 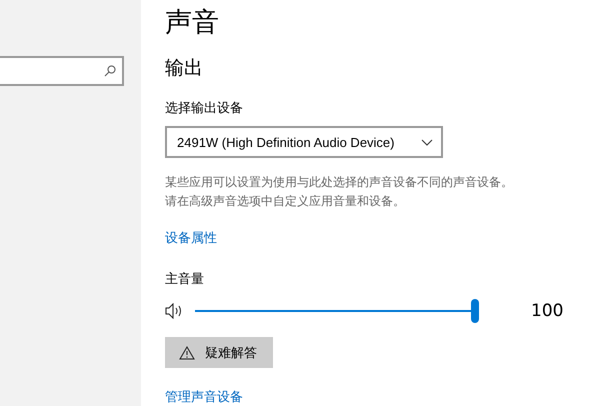 I want to click on description-text: 请在高级声音选项中自定义应用音量和设备。, so click(x=285, y=201).